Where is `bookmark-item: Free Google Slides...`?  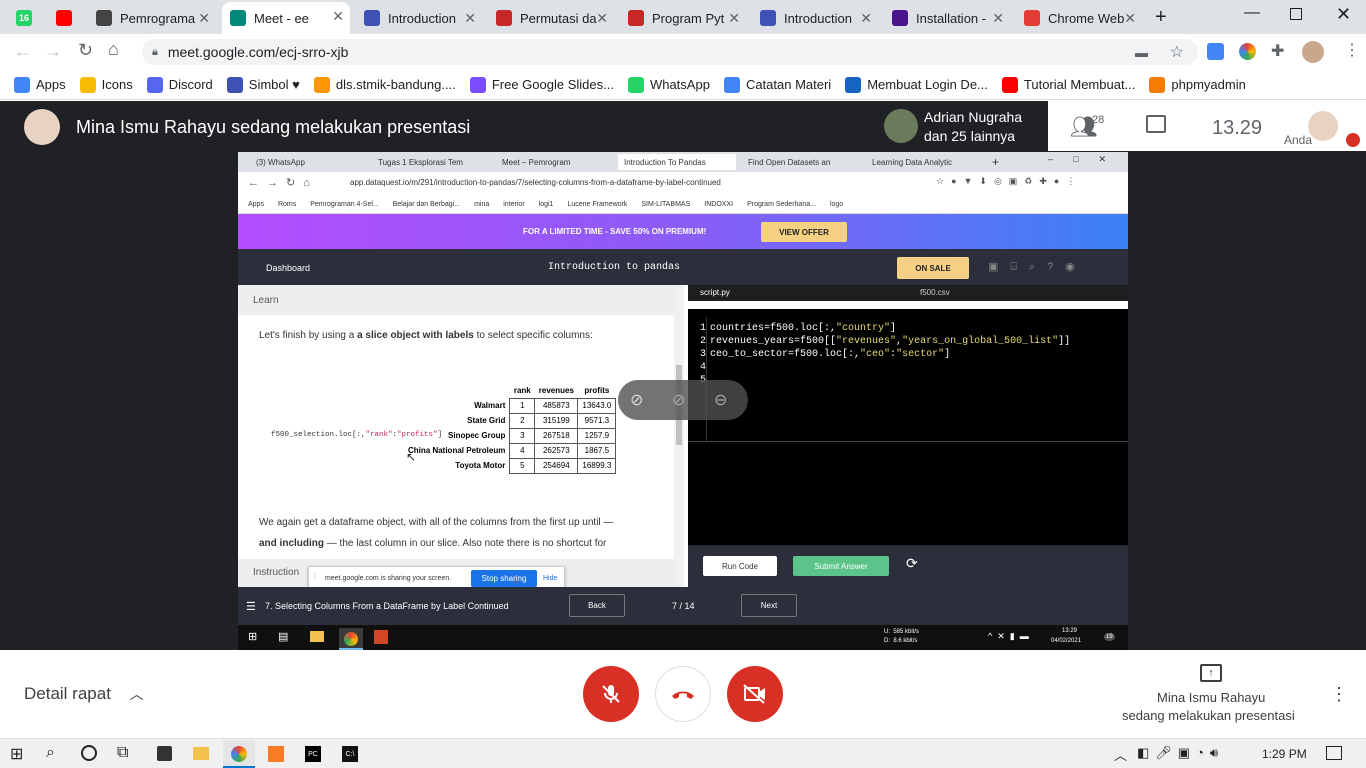 bookmark-item: Free Google Slides... is located at coordinates (541, 84).